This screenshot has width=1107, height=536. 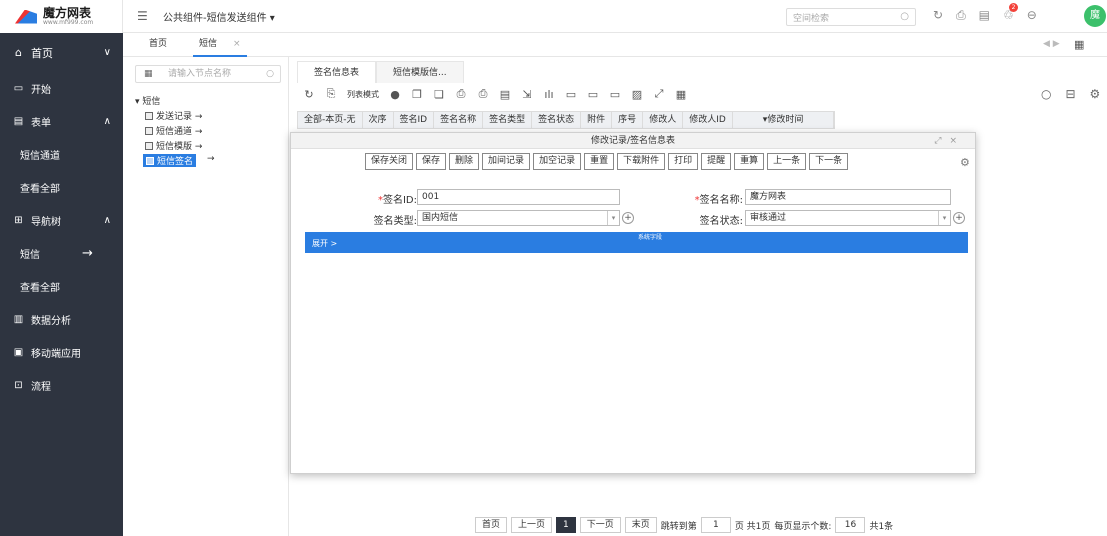 I want to click on page-1-button: 1, so click(x=566, y=525).